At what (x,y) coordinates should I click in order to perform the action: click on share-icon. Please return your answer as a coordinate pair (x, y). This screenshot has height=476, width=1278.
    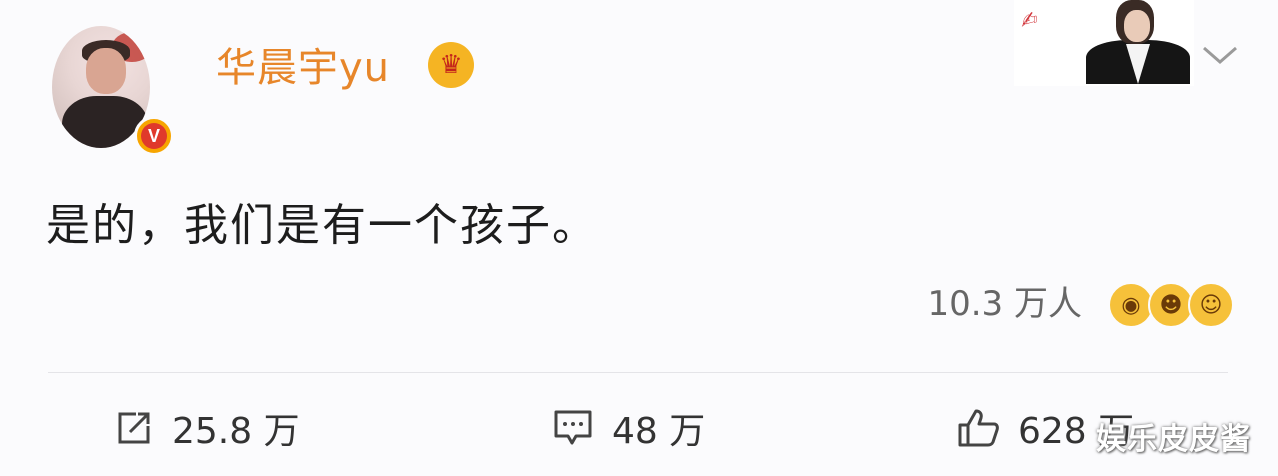
    Looking at the image, I should click on (134, 428).